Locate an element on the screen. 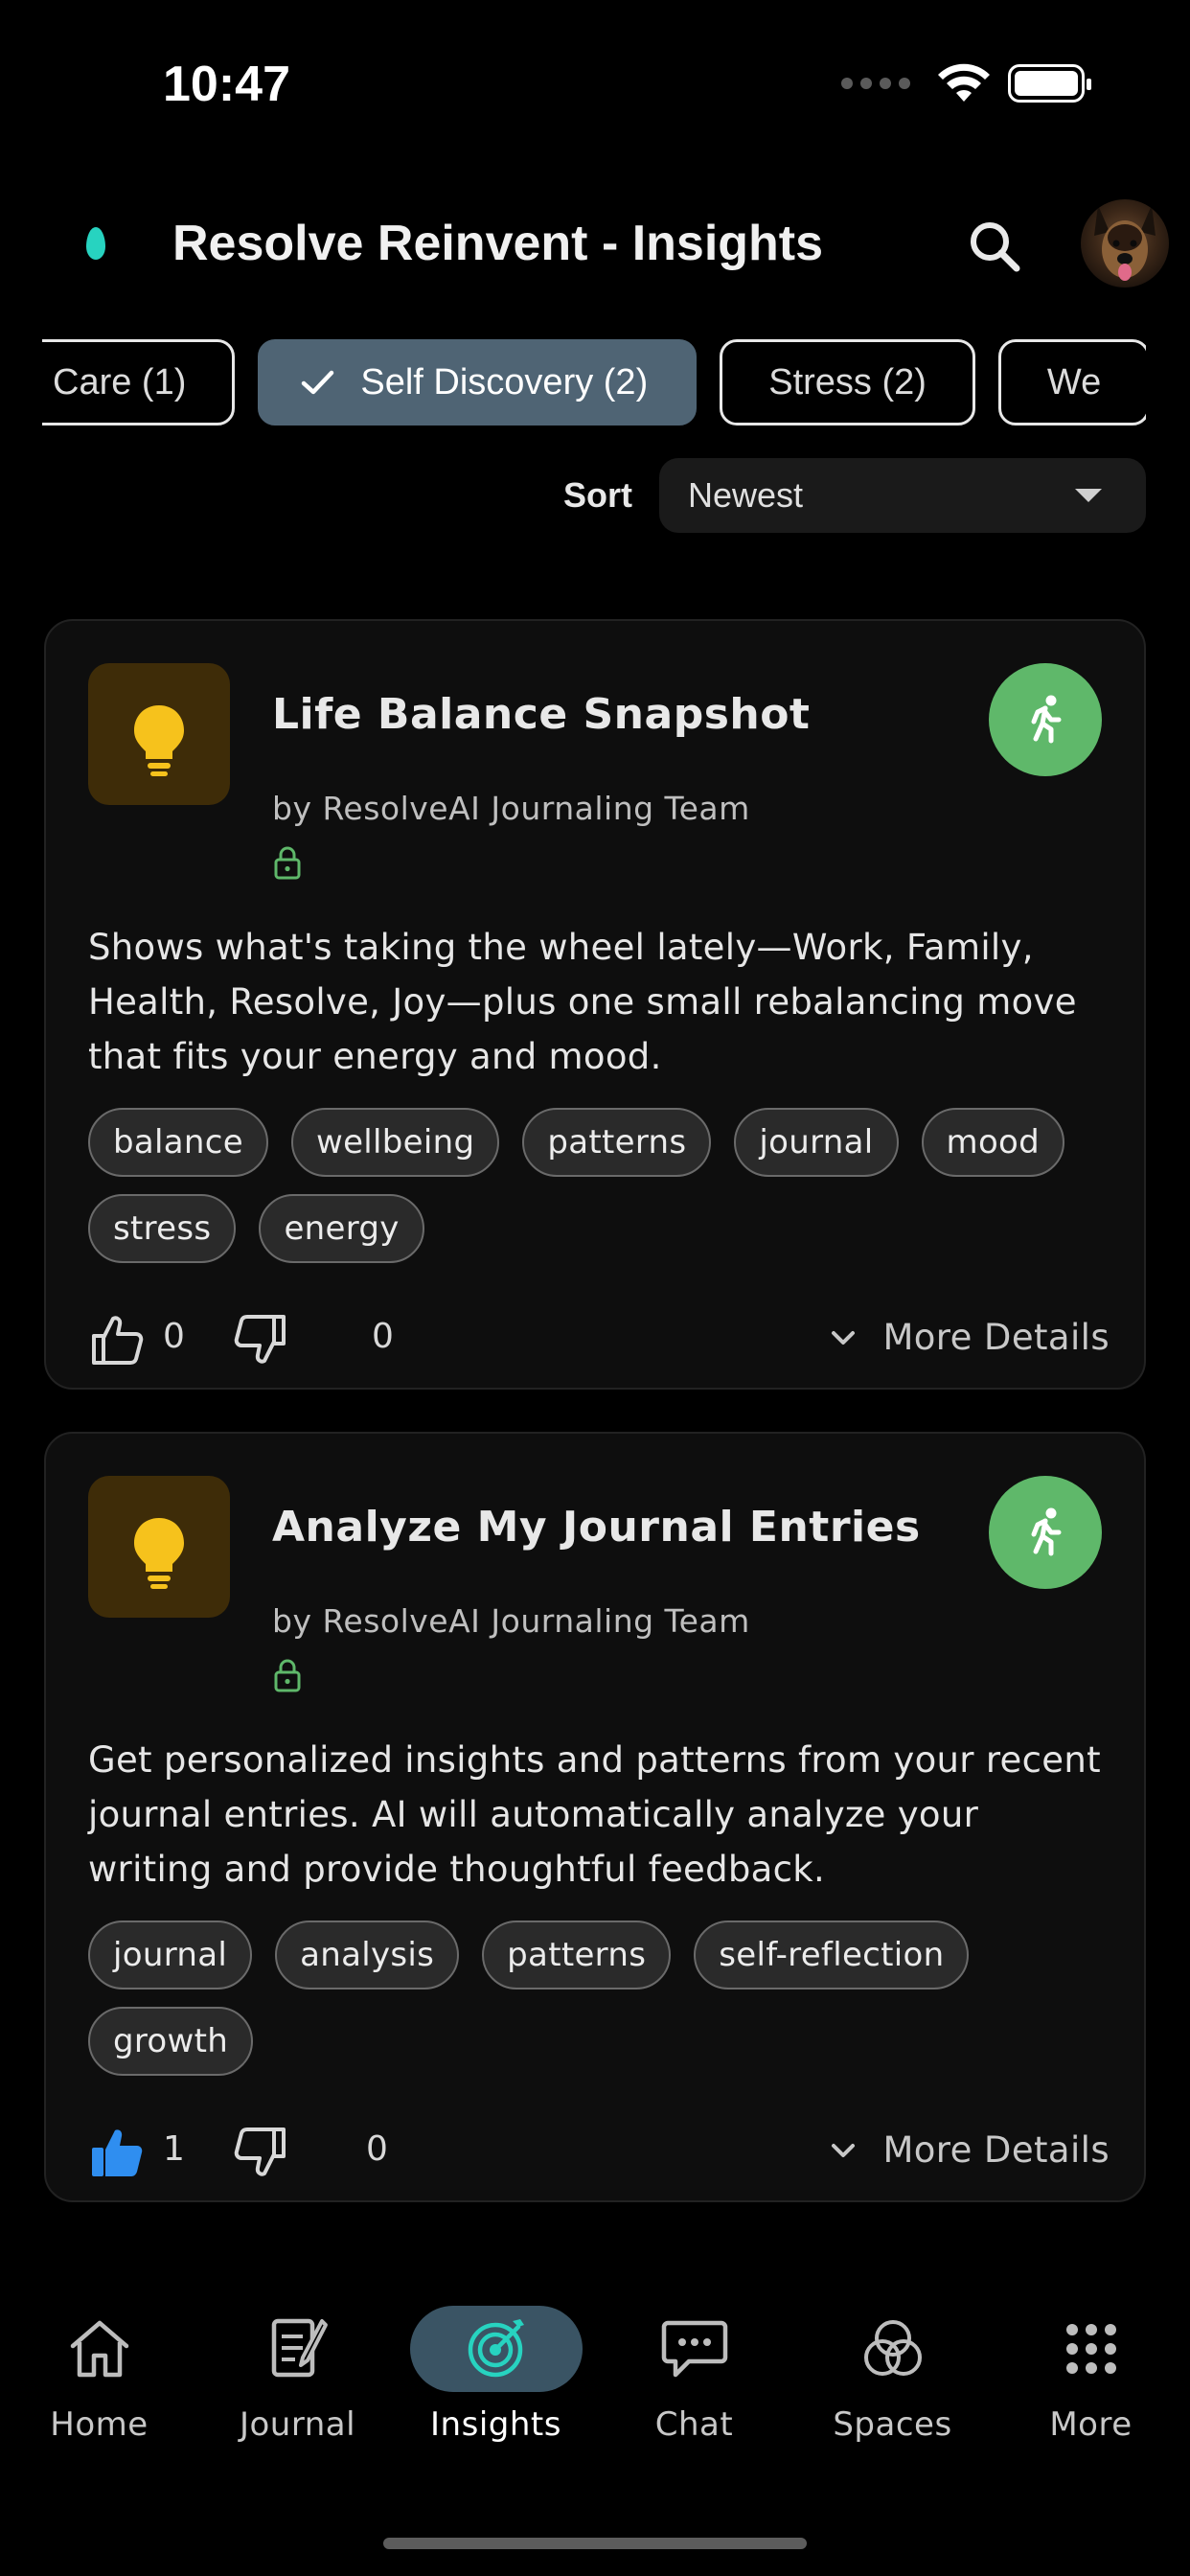 Image resolution: width=1190 pixels, height=2576 pixels. chip-label: We is located at coordinates (1074, 381).